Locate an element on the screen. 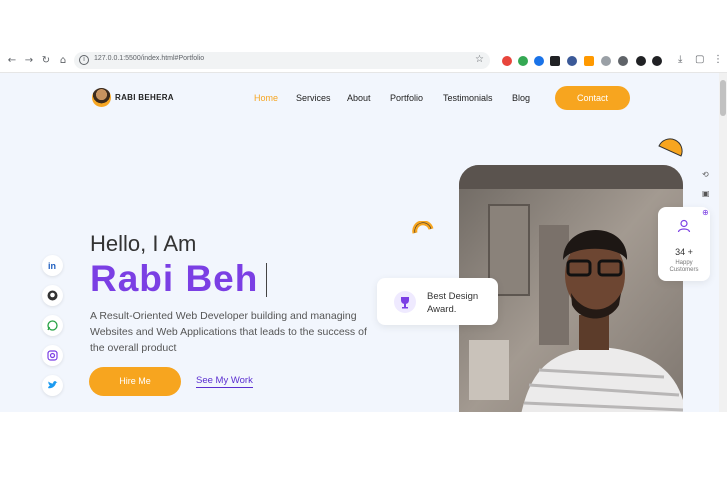  award-title: Best Design is located at coordinates (453, 296).